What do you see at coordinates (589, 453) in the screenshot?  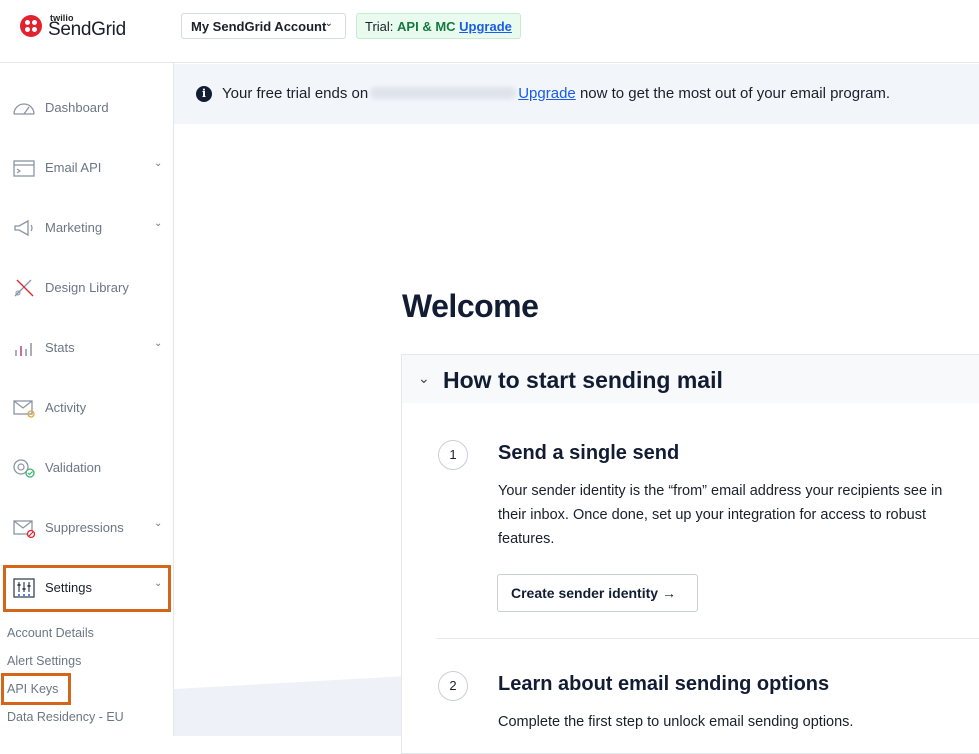 I see `step-title-1: Send a single send` at bounding box center [589, 453].